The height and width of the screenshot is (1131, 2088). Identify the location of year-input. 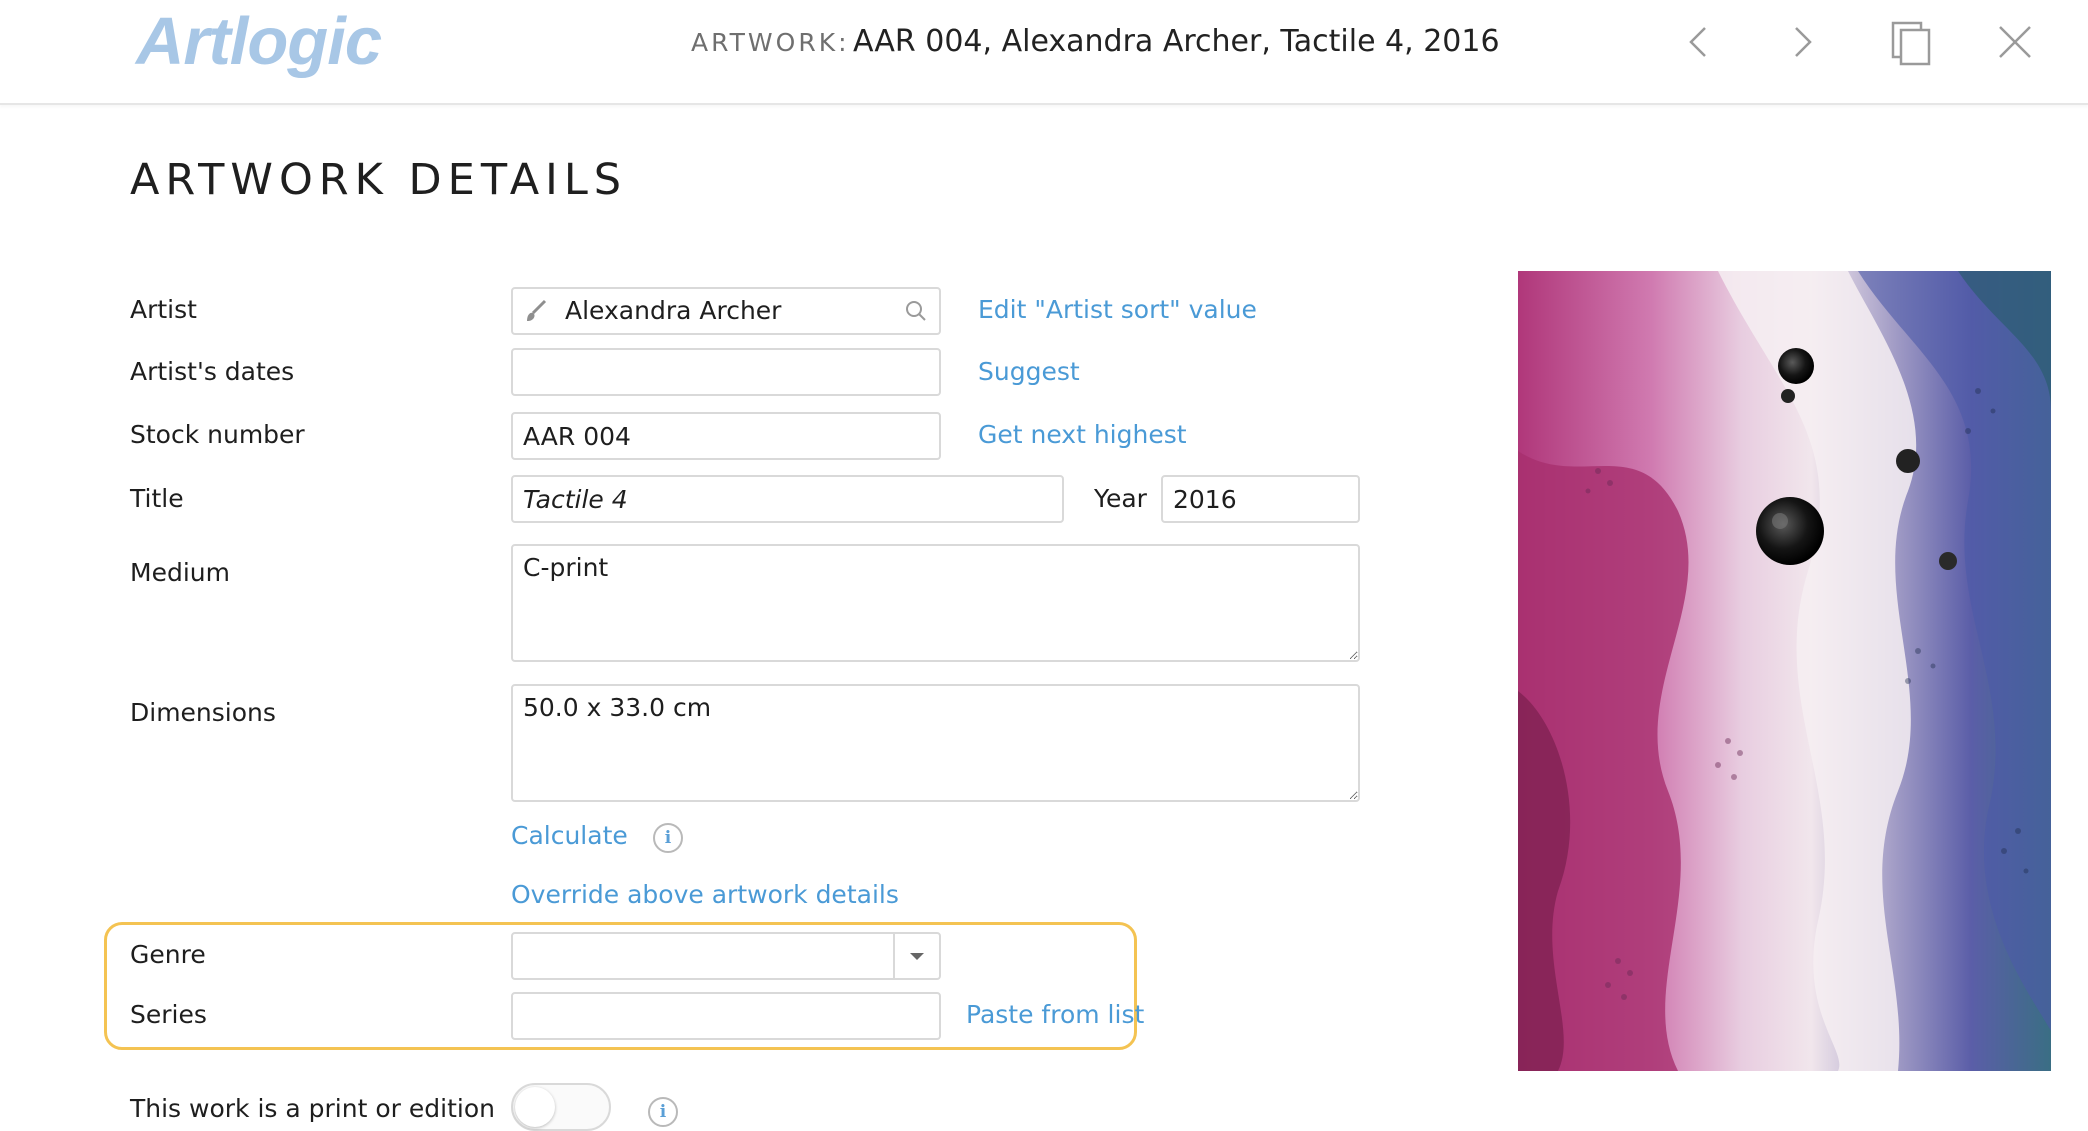
(1260, 499).